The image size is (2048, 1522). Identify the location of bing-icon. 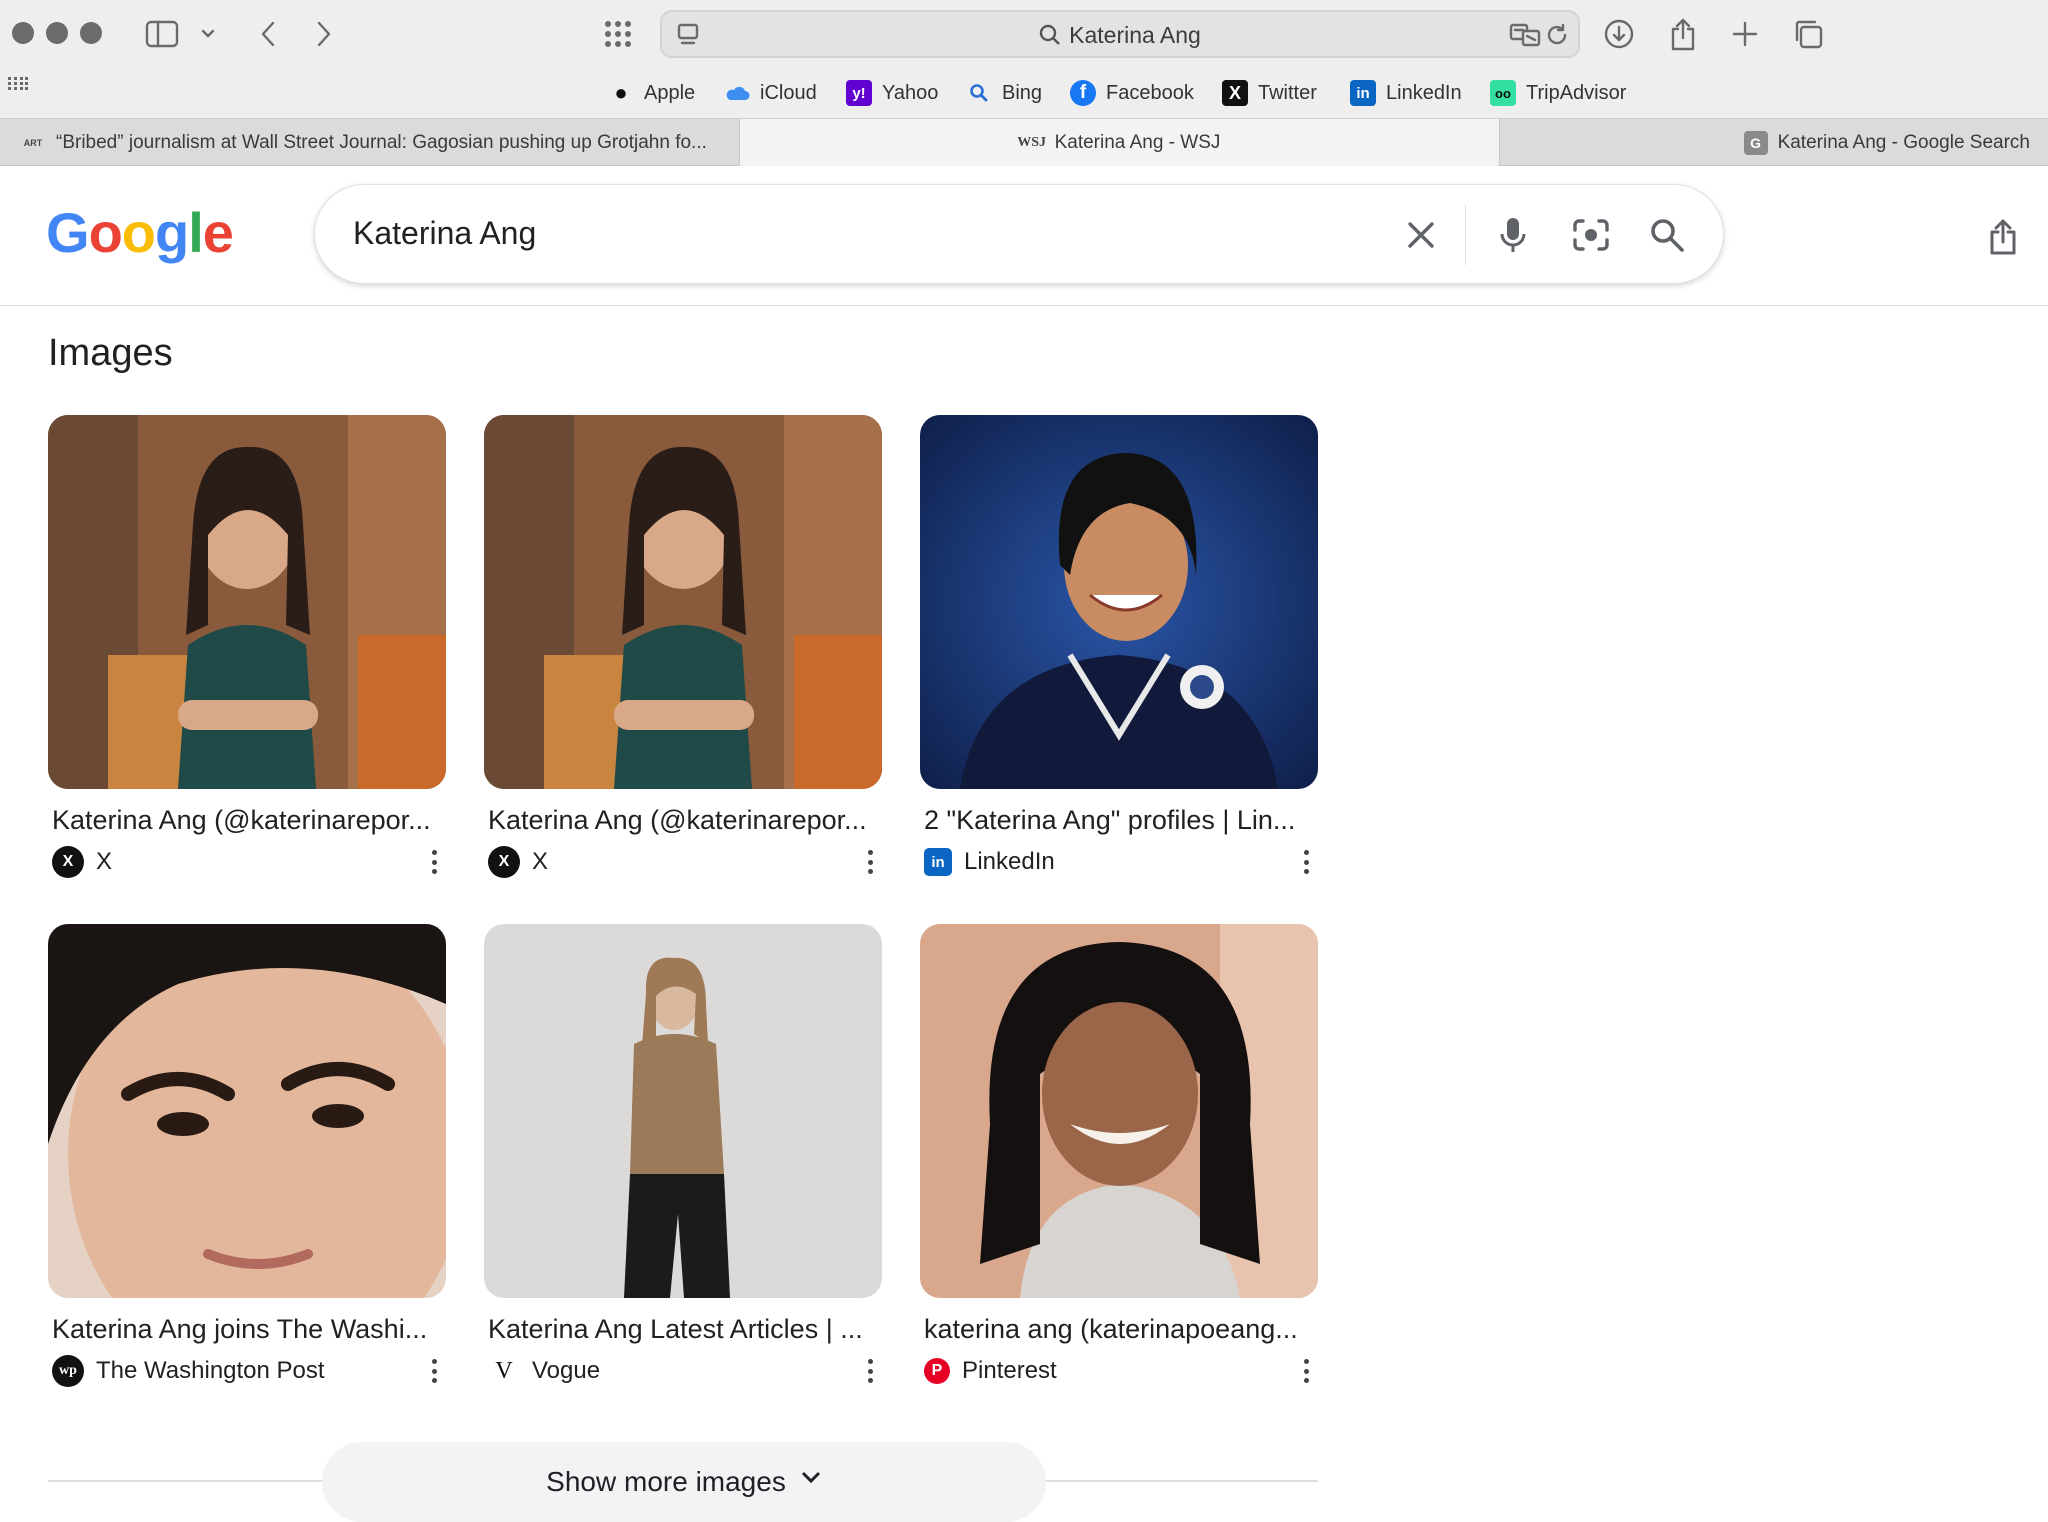
(979, 93).